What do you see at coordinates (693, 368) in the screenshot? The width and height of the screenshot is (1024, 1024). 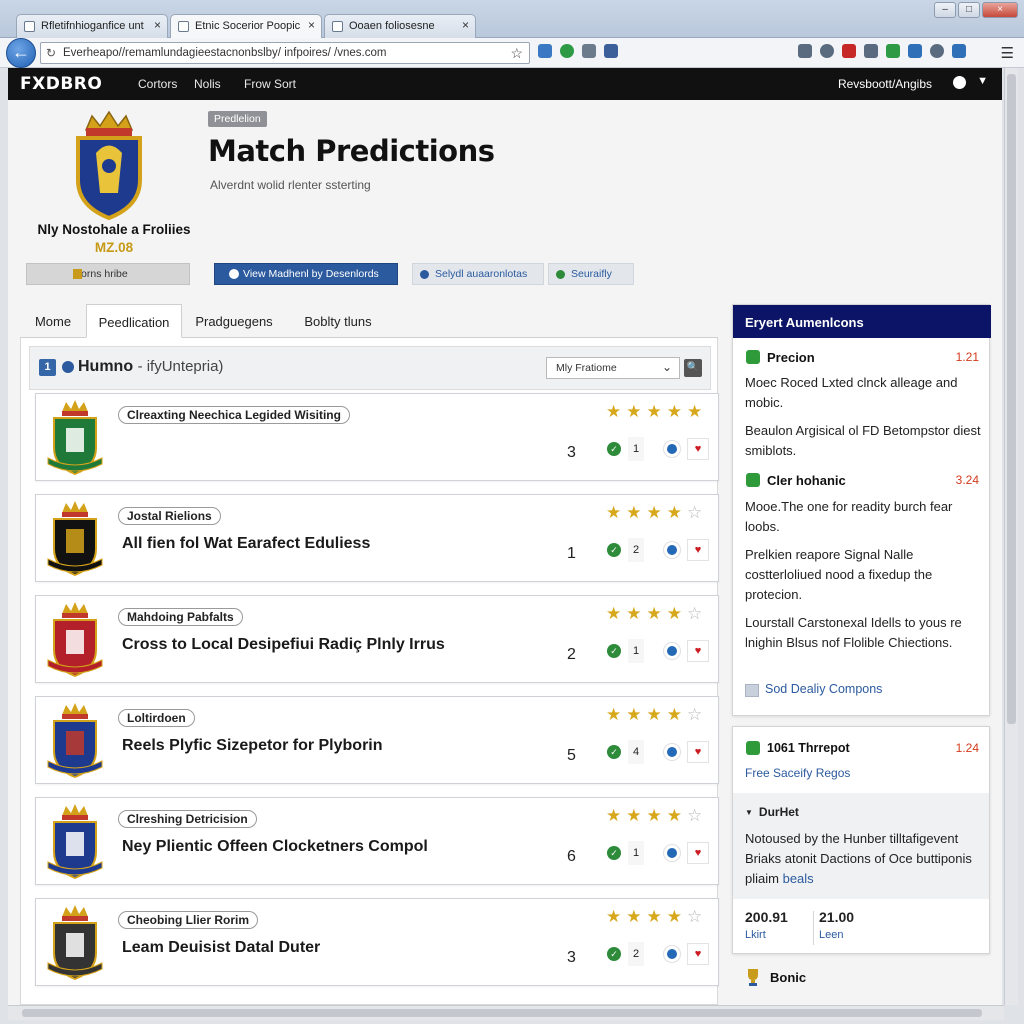 I see `search-icon: 🔍` at bounding box center [693, 368].